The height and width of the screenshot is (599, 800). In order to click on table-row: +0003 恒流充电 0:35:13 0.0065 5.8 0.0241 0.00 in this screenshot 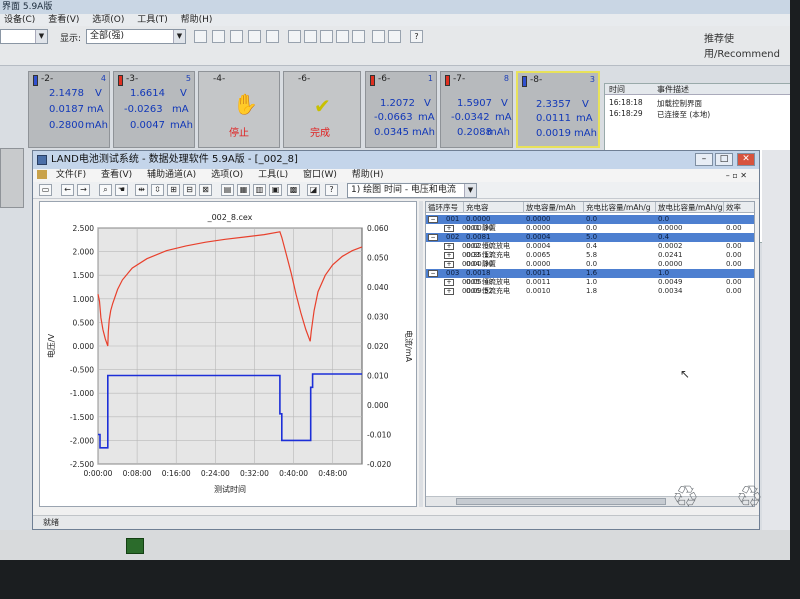, I will do `click(590, 255)`.